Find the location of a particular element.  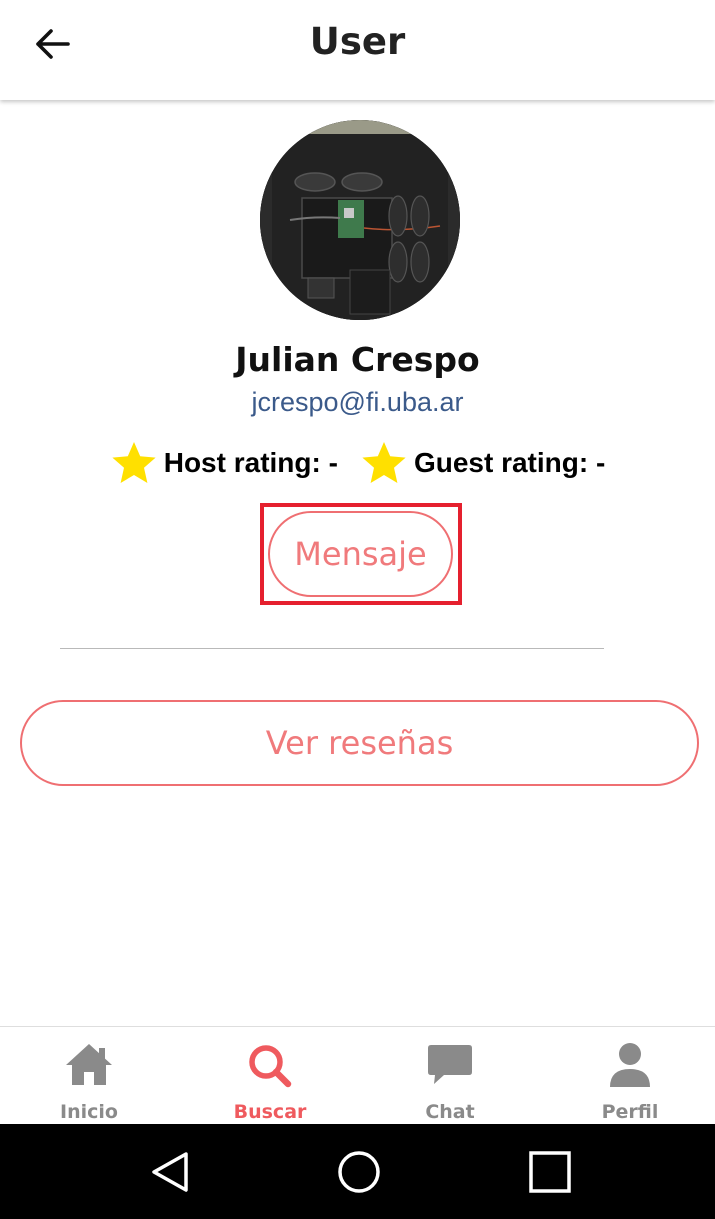

nav-label-chat: Chat is located at coordinates (450, 1112).